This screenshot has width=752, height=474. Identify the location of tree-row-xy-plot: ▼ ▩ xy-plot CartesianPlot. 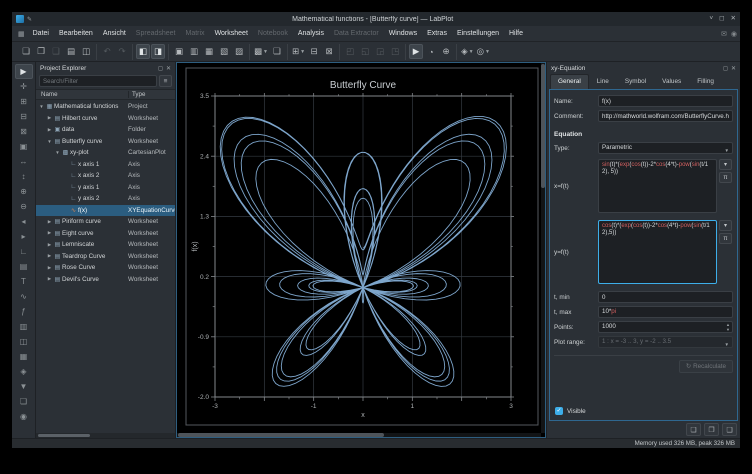
(105, 153).